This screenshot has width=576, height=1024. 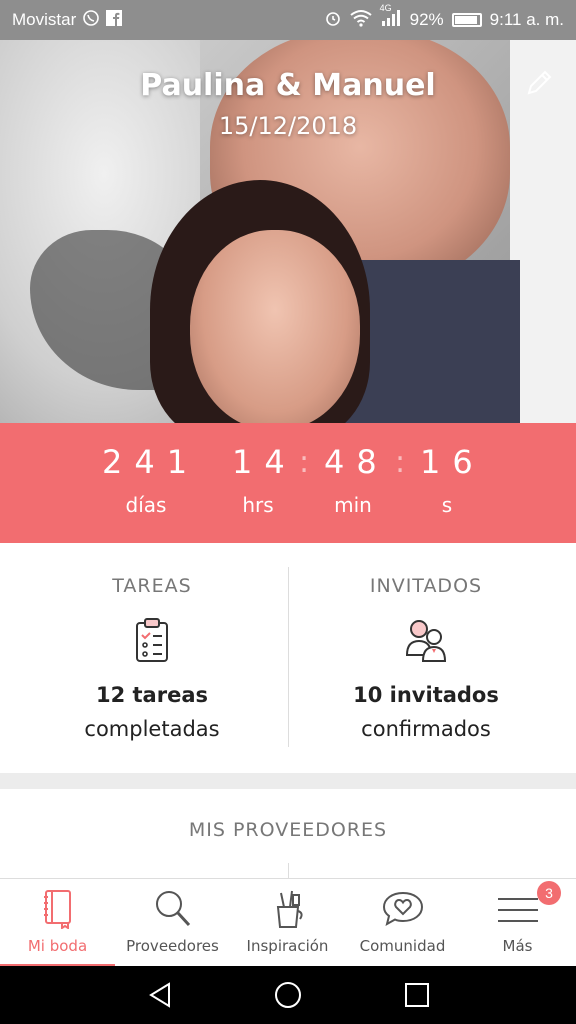 I want to click on alarm-icon, so click(x=333, y=20).